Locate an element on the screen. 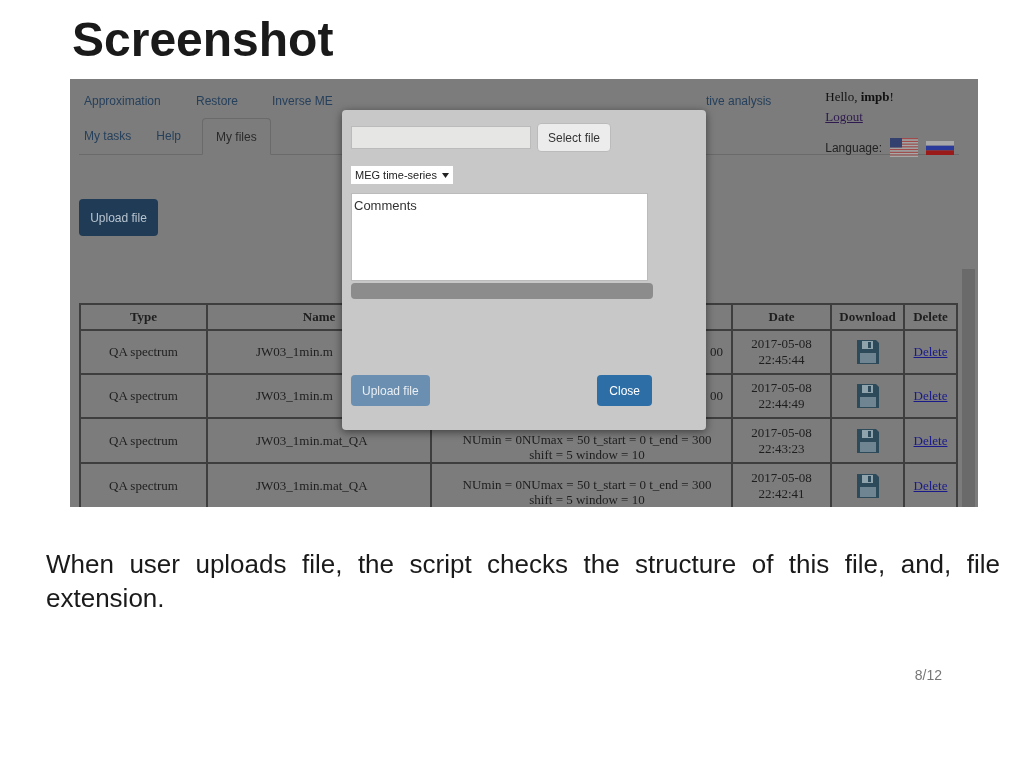 This screenshot has width=1024, height=768. caret-icon is located at coordinates (445, 175).